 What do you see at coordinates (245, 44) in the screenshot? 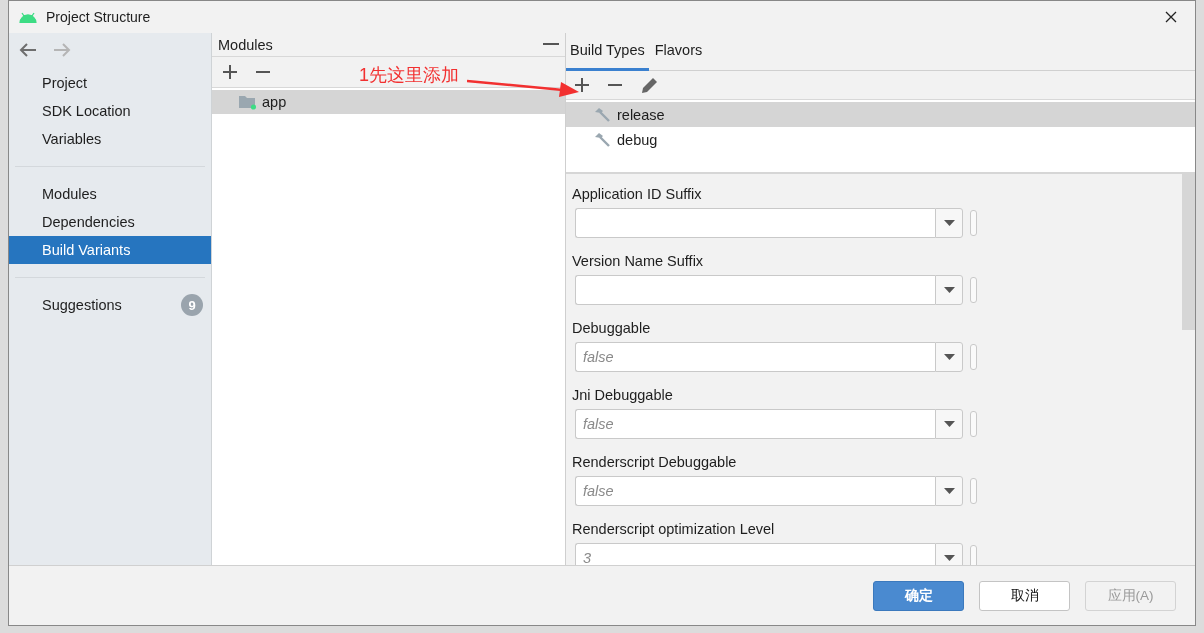
I see `panel-title: Modules` at bounding box center [245, 44].